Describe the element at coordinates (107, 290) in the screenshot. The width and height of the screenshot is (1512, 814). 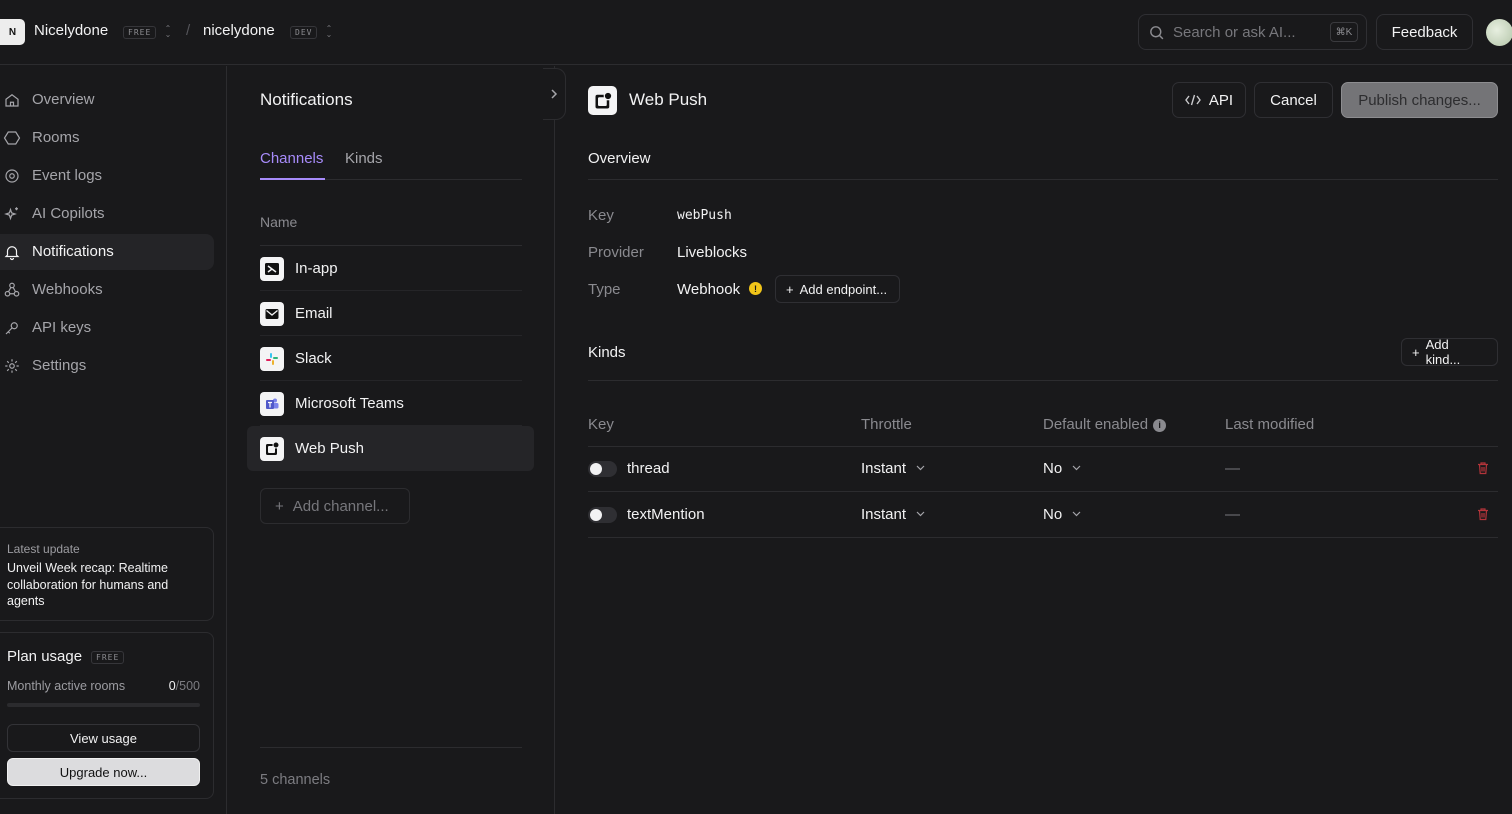
I see `sidebar-item-webhooks: Webhooks` at that location.